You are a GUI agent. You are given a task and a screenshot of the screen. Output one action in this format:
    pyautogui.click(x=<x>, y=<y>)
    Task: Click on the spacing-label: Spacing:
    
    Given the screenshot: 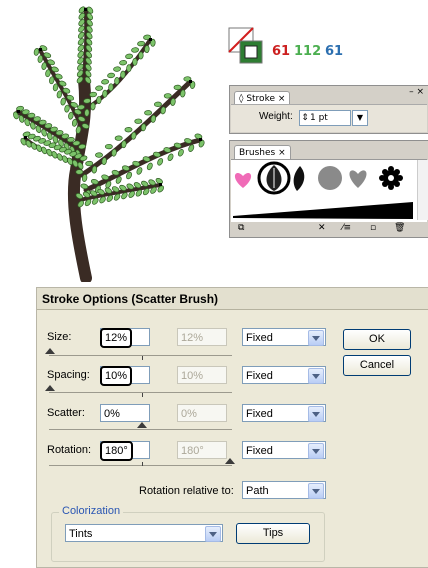 What is the action you would take?
    pyautogui.click(x=68, y=375)
    